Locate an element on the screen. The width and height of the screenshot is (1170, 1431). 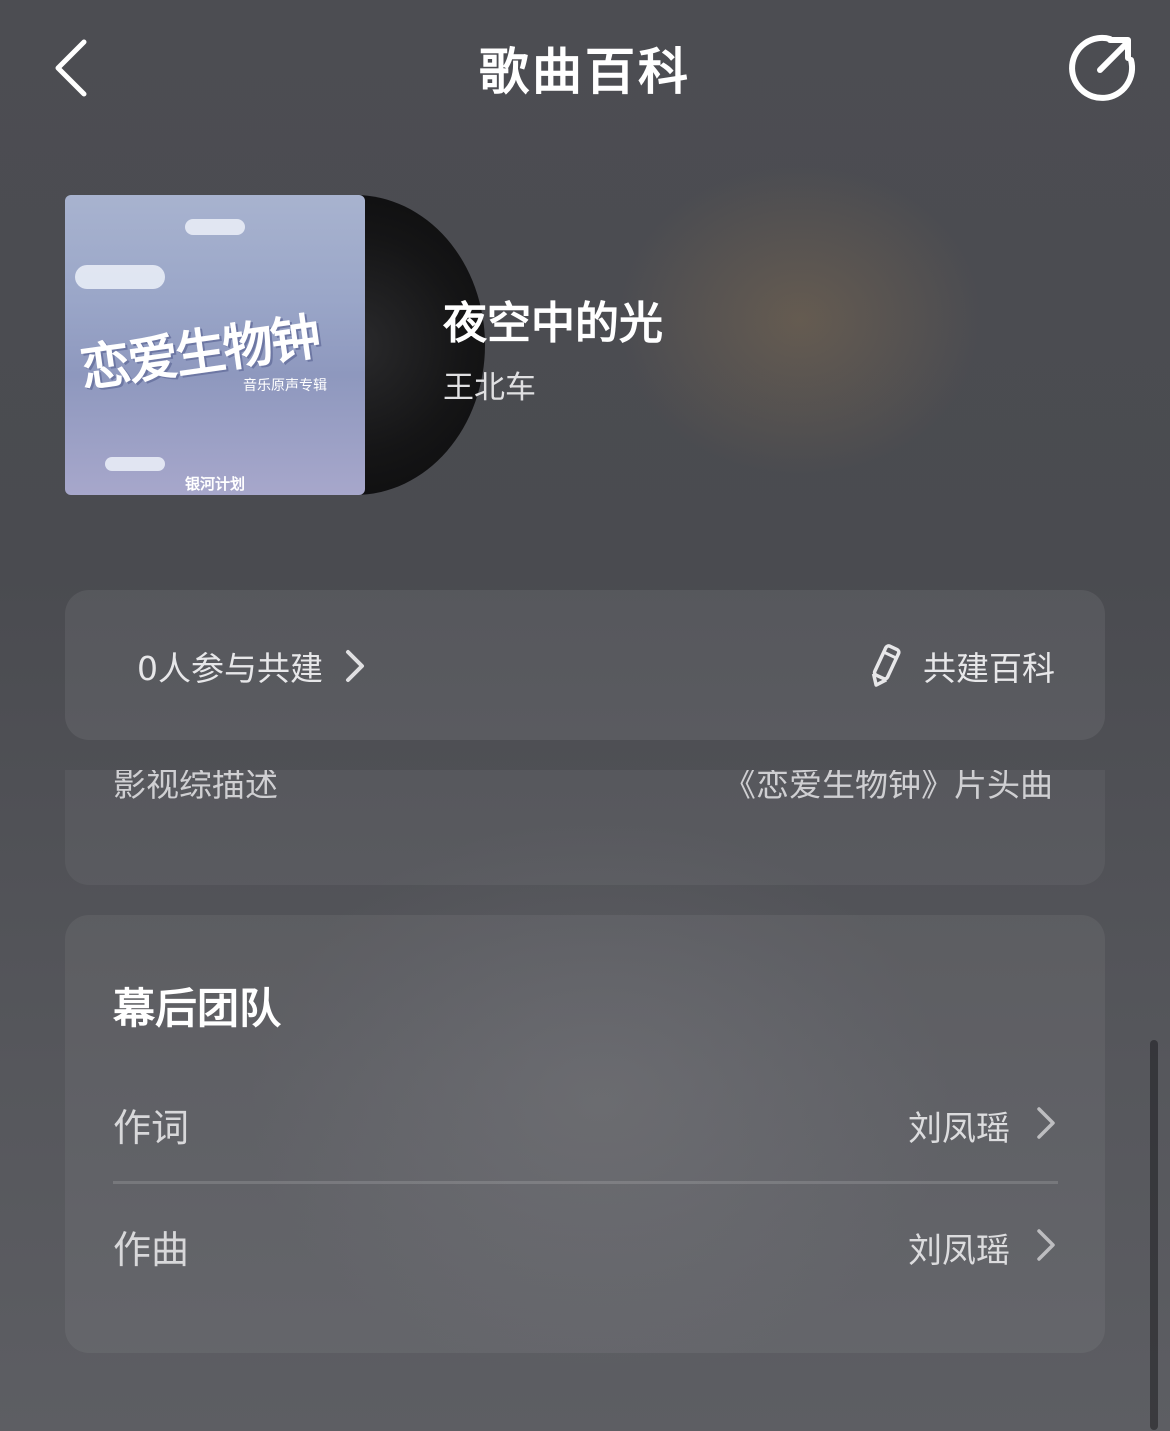
cobuild-button: 共建百科 is located at coordinates (960, 666).